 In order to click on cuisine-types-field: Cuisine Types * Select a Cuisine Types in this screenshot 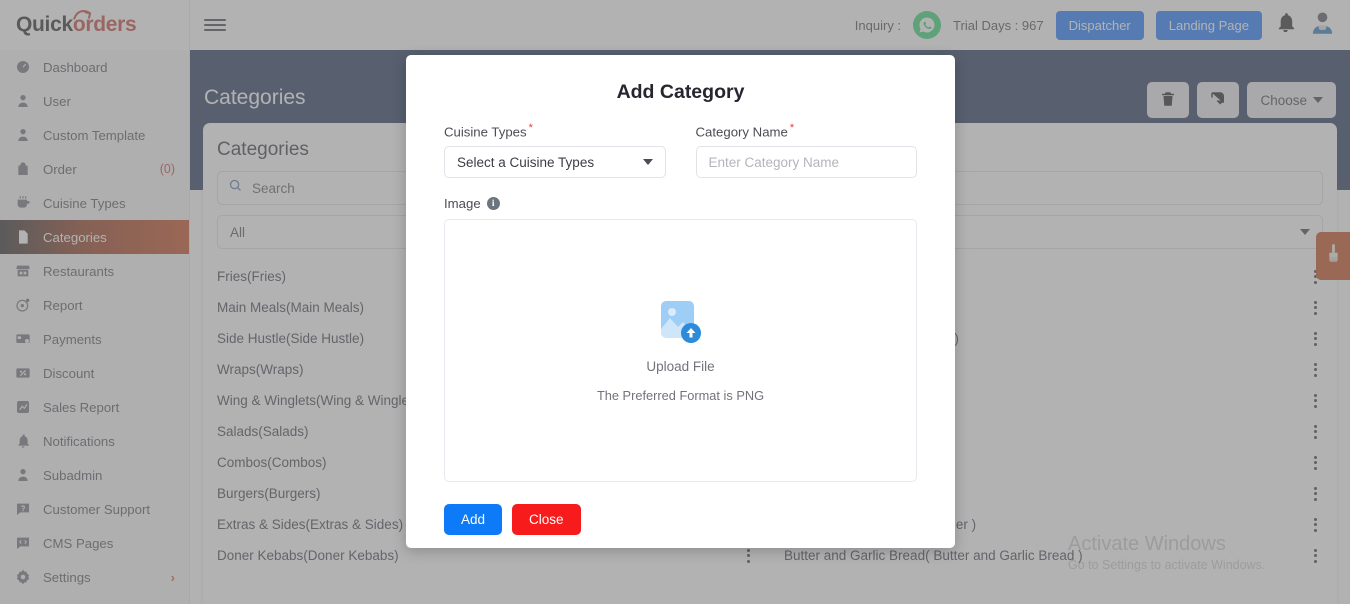, I will do `click(555, 150)`.